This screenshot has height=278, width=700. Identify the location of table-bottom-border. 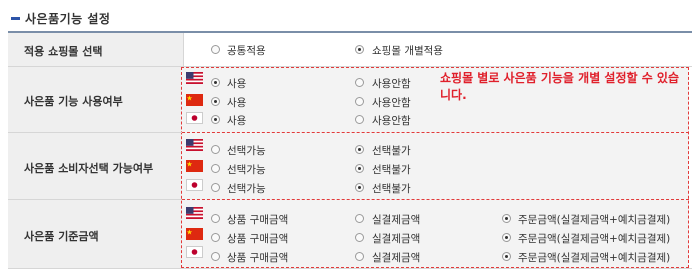
(350, 268).